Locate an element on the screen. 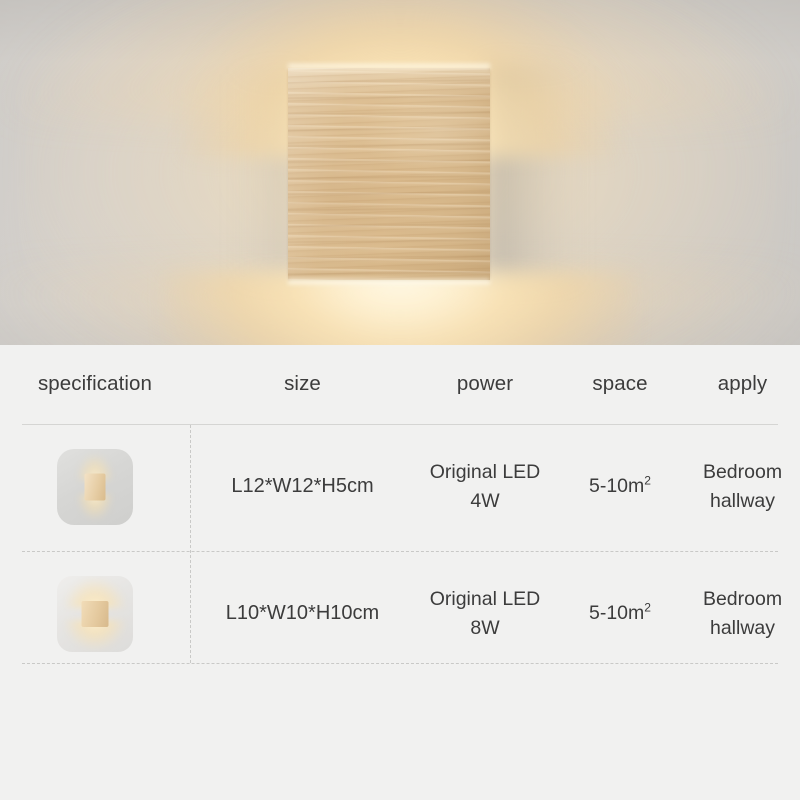 The width and height of the screenshot is (800, 800). cell-size: L10*W10*H10cm is located at coordinates (302, 613).